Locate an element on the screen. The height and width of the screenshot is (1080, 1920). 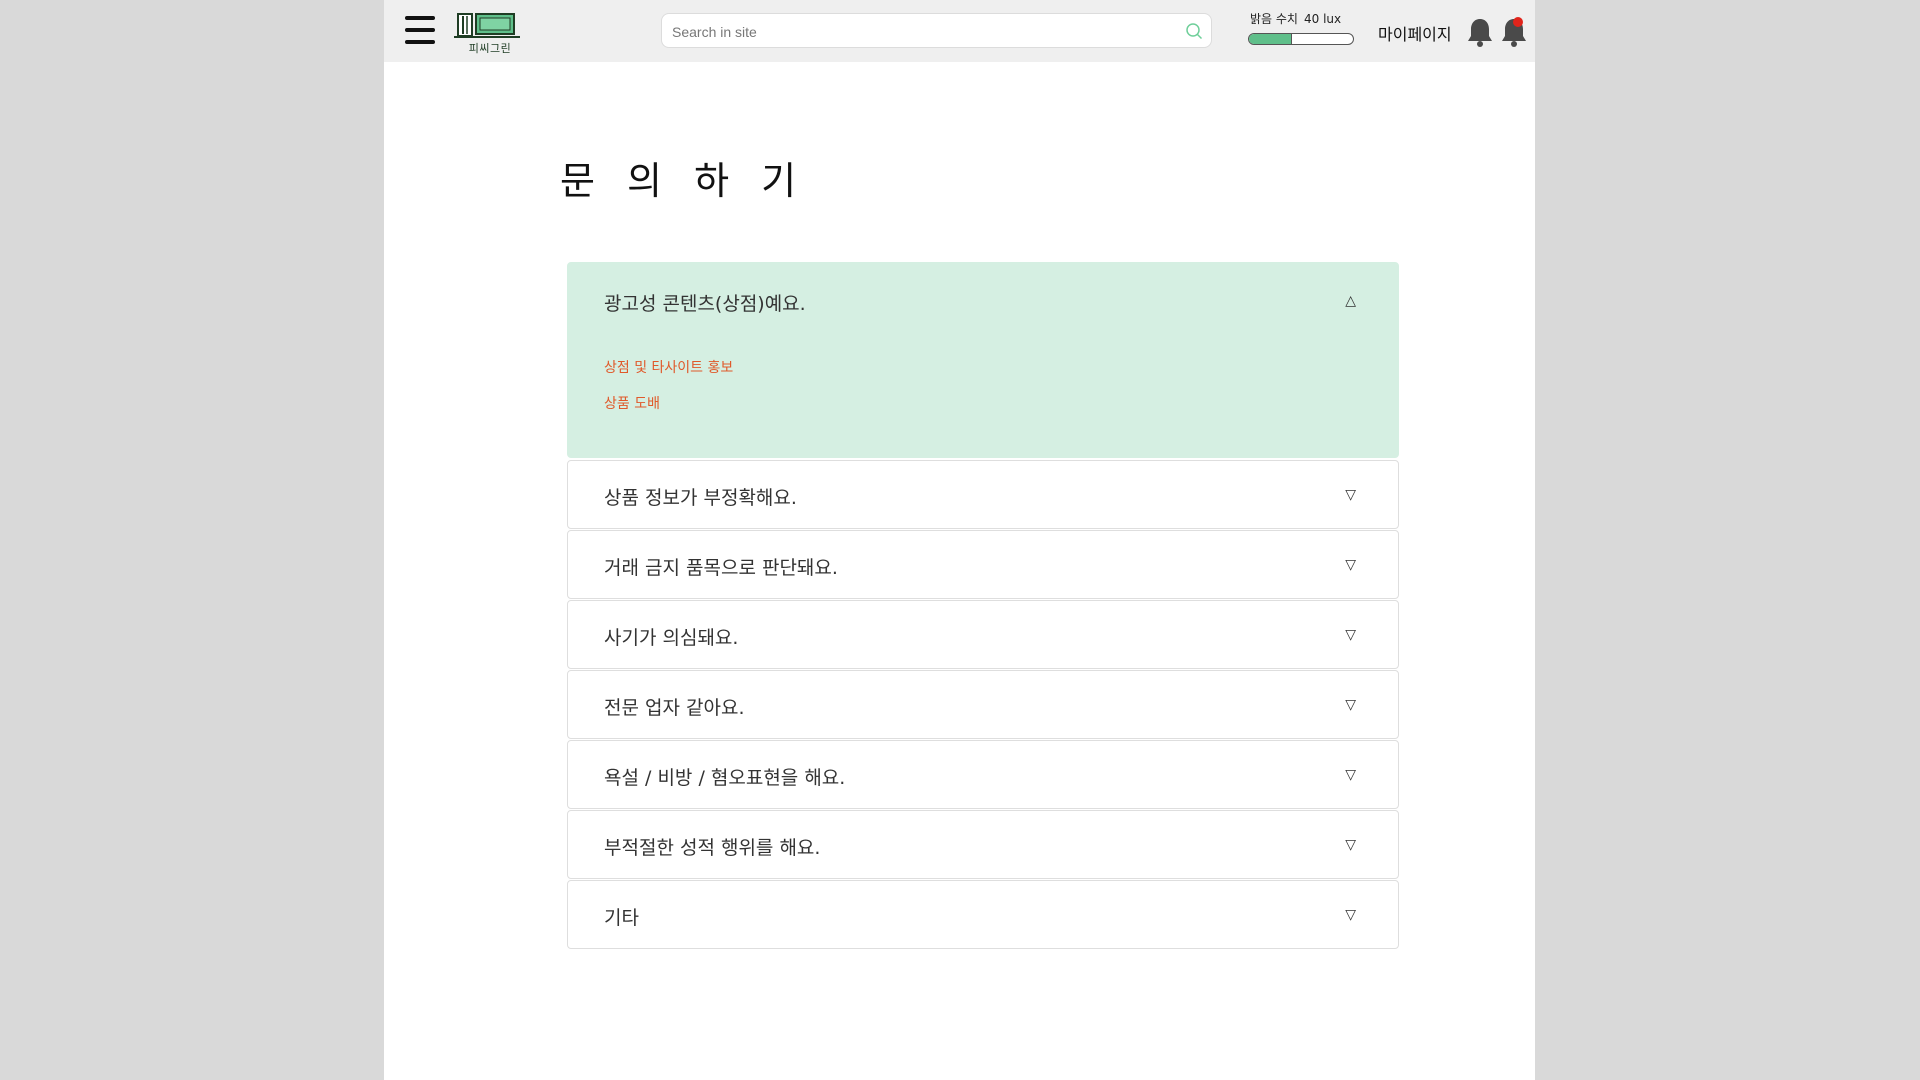
faq-answer-list: 상점 및 타사이트 홍보 상품 도배 is located at coordinates (668, 393).